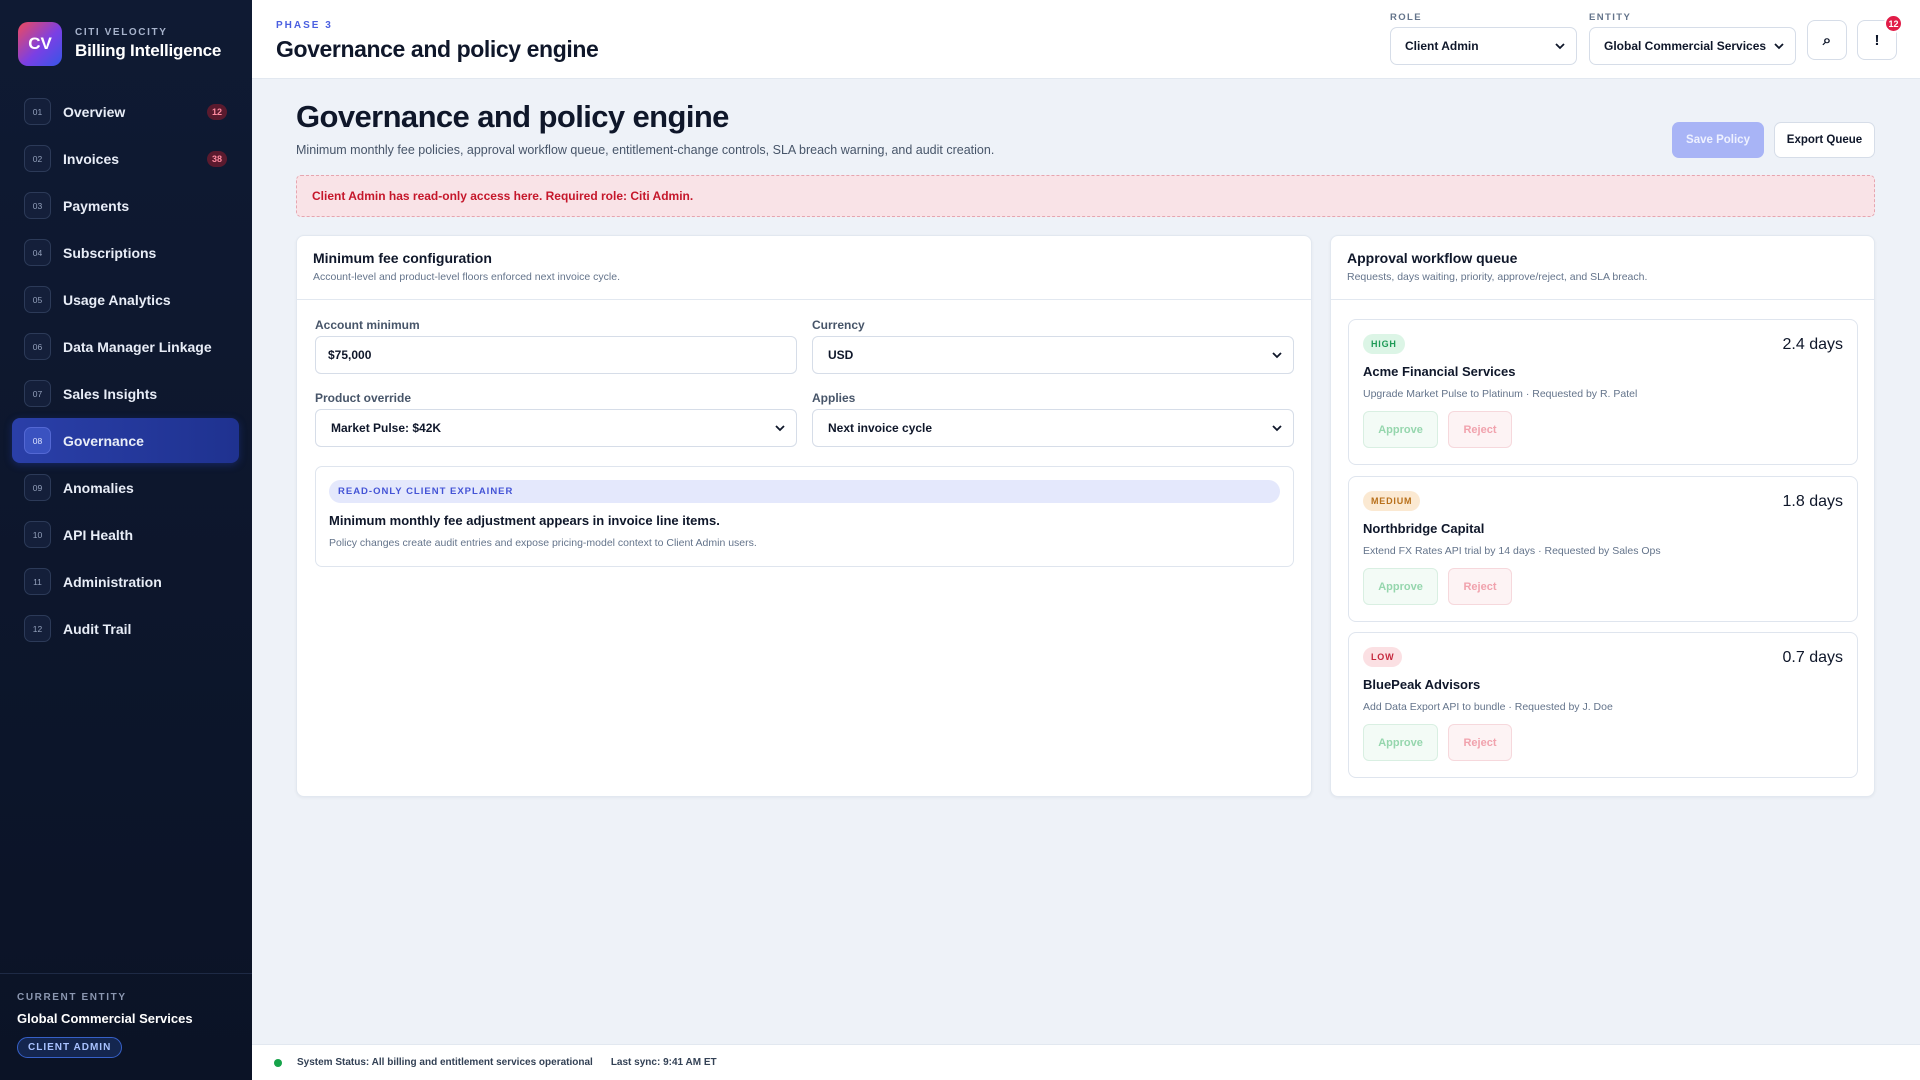 This screenshot has width=1920, height=1080. Describe the element at coordinates (119, 44) in the screenshot. I see `brand: CV CITI VELOCITY Billing Intelligence` at that location.